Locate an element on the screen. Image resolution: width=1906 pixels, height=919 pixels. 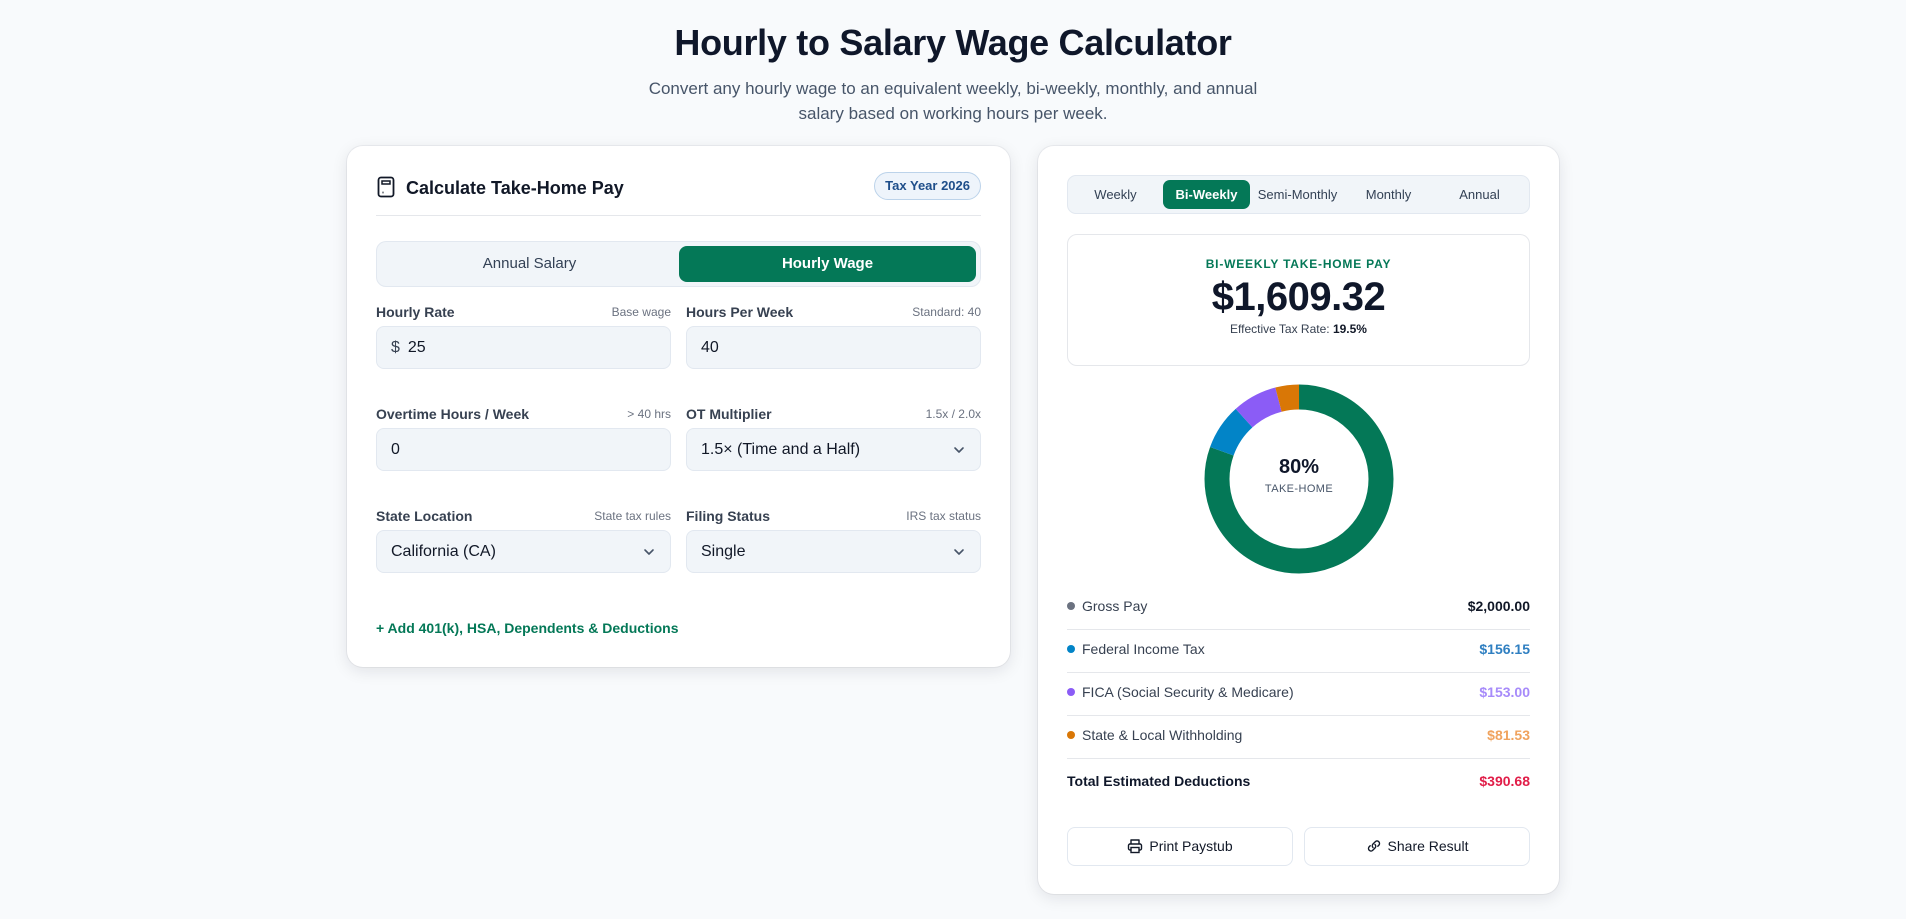
hours-per-week-value: 40 is located at coordinates (710, 347).